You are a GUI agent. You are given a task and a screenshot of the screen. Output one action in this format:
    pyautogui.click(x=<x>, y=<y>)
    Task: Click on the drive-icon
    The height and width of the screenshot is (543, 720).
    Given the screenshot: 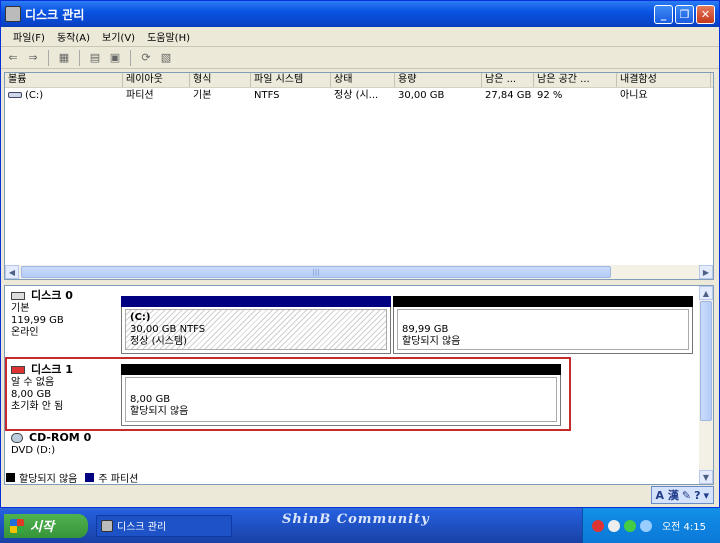 What is the action you would take?
    pyautogui.click(x=15, y=95)
    